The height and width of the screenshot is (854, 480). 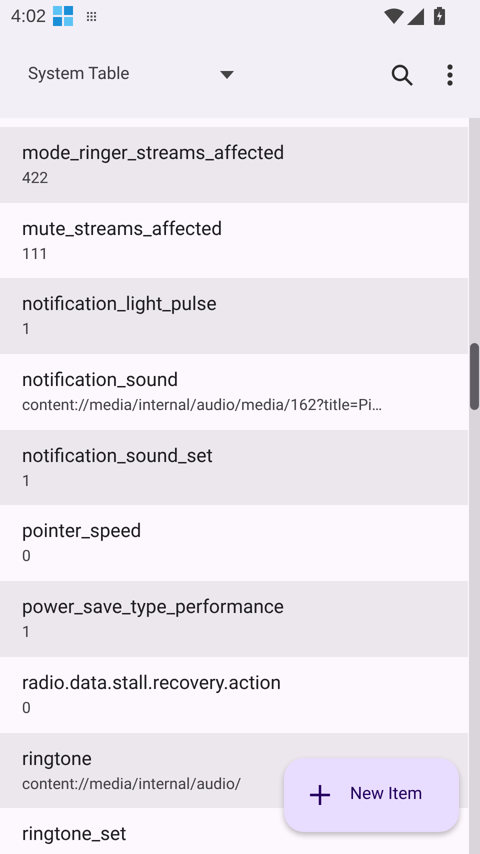 I want to click on new-item-button: New Item, so click(x=371, y=795).